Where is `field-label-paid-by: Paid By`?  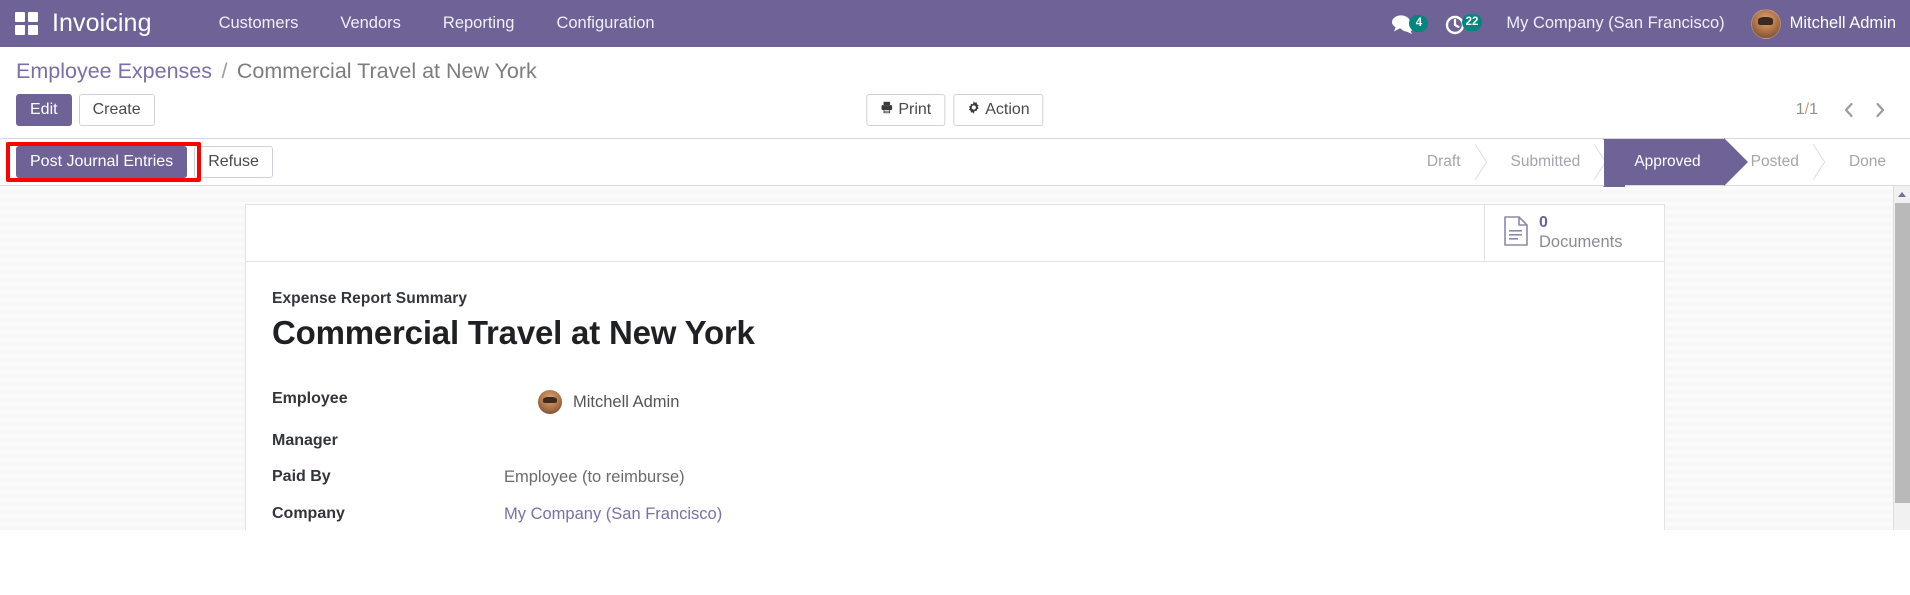 field-label-paid-by: Paid By is located at coordinates (301, 476).